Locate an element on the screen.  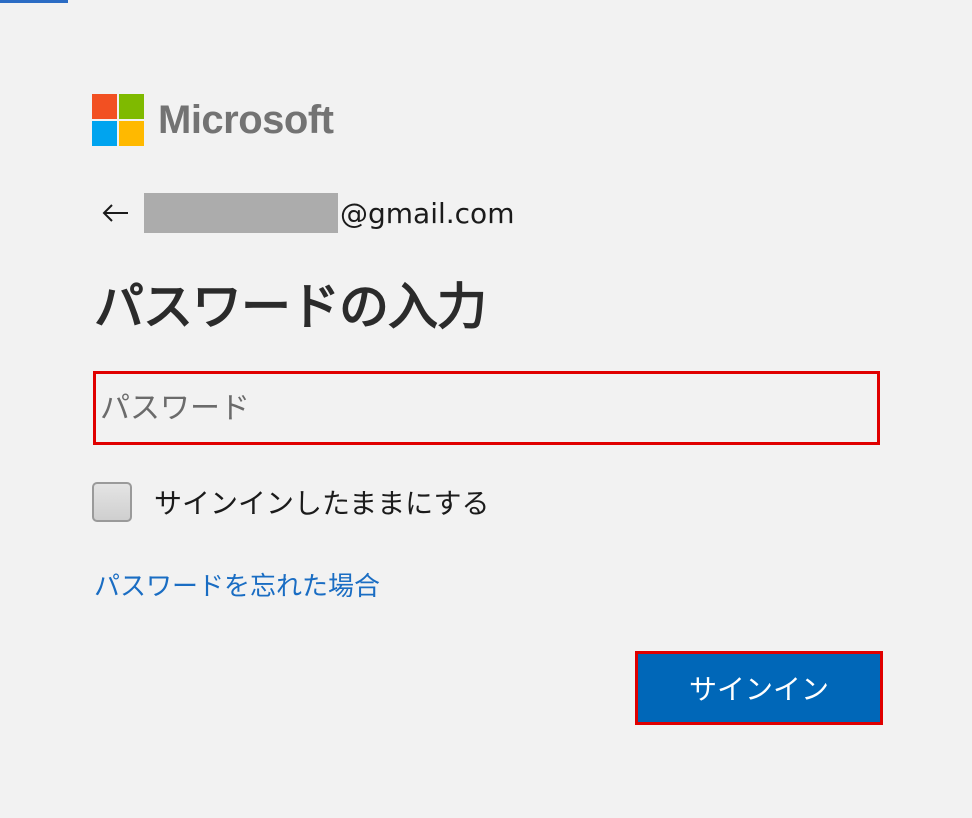
logo-square-green is located at coordinates (131, 106).